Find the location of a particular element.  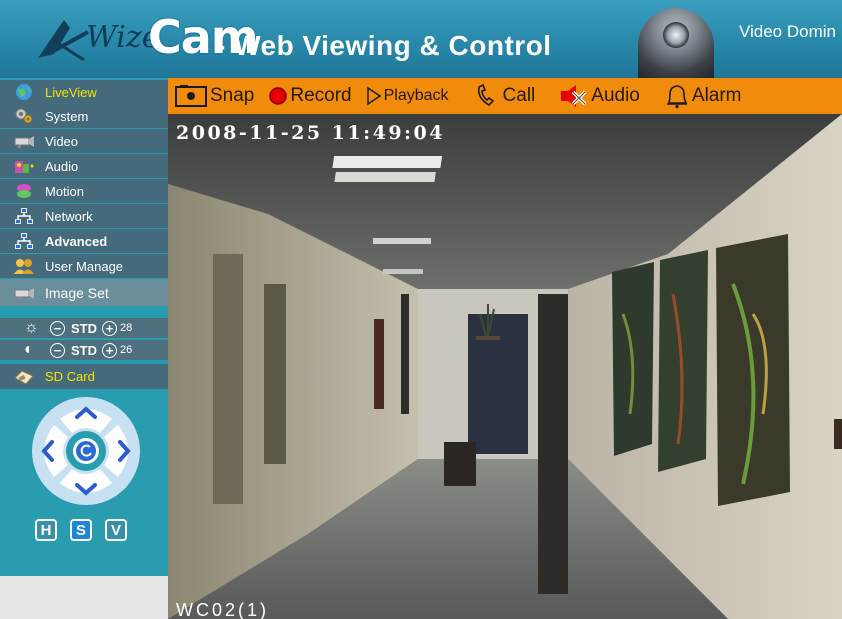

sidebar-item-motion: Motion is located at coordinates (84, 191).